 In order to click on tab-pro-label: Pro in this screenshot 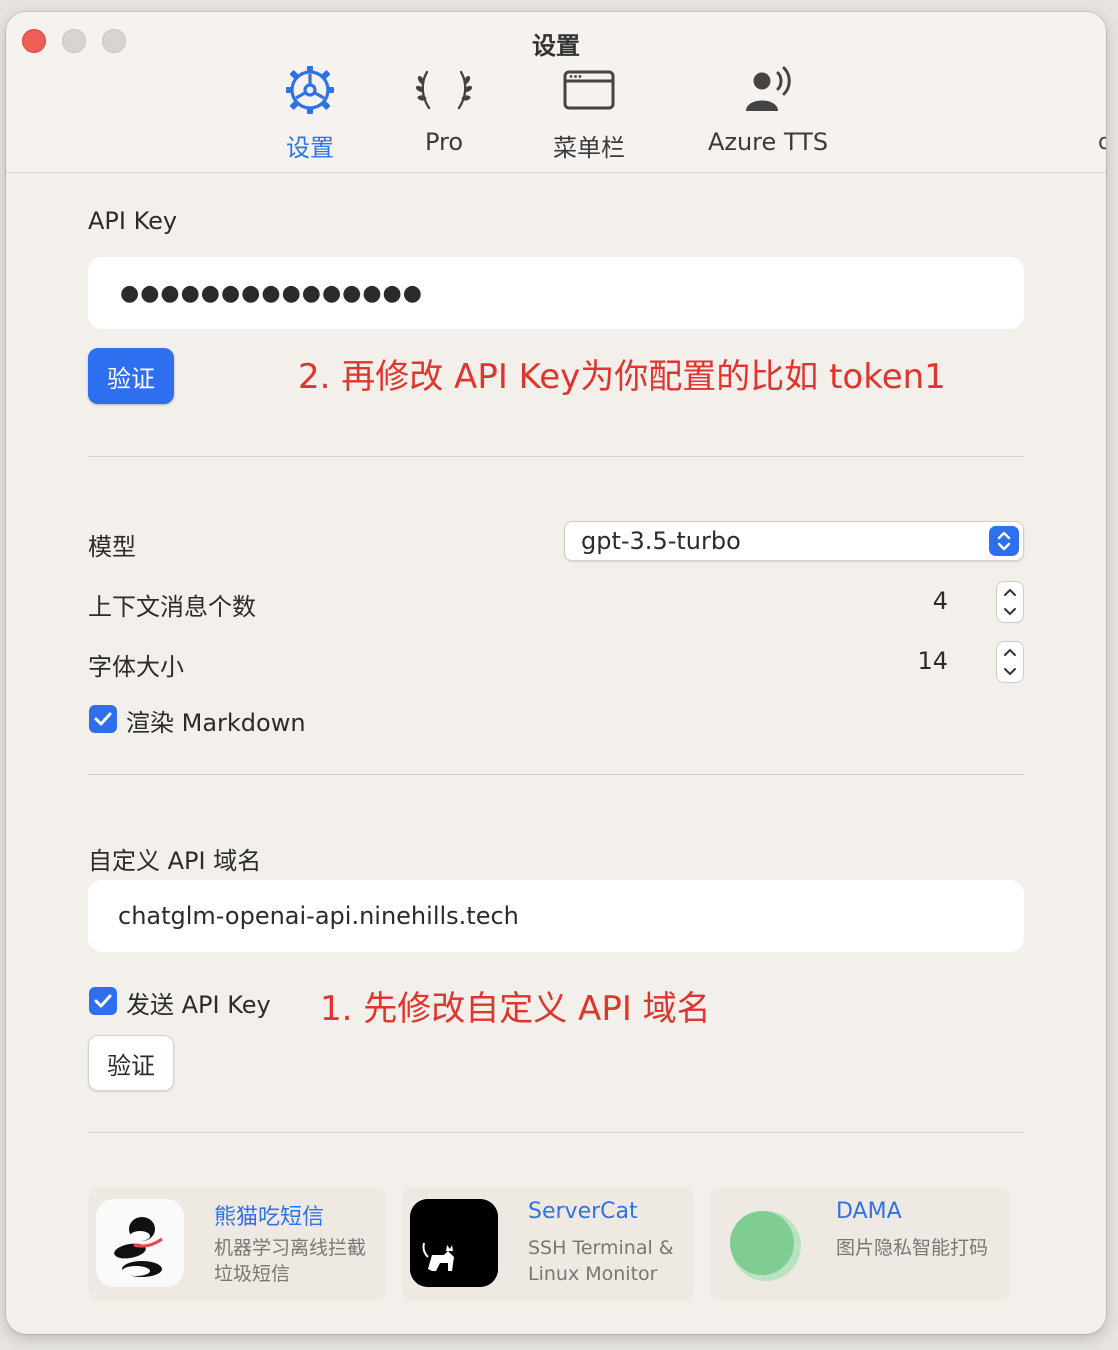, I will do `click(444, 142)`.